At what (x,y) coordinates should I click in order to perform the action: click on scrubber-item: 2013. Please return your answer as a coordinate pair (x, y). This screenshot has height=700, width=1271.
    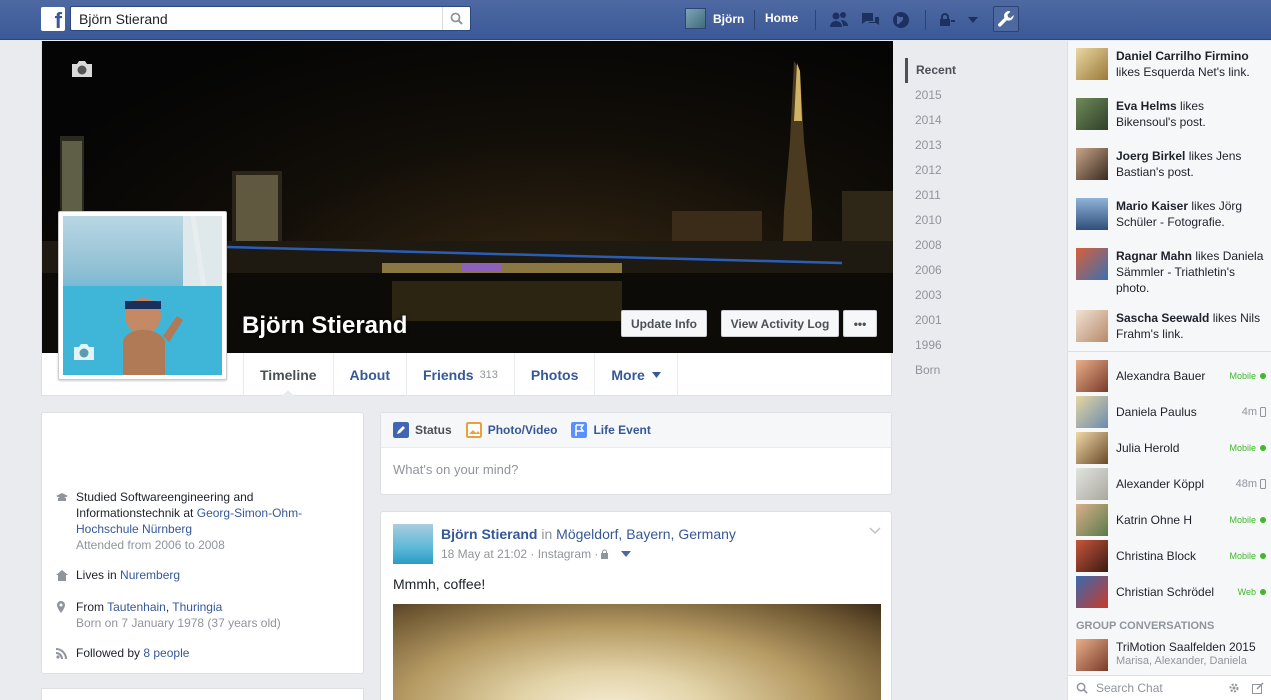
    Looking at the image, I should click on (955, 145).